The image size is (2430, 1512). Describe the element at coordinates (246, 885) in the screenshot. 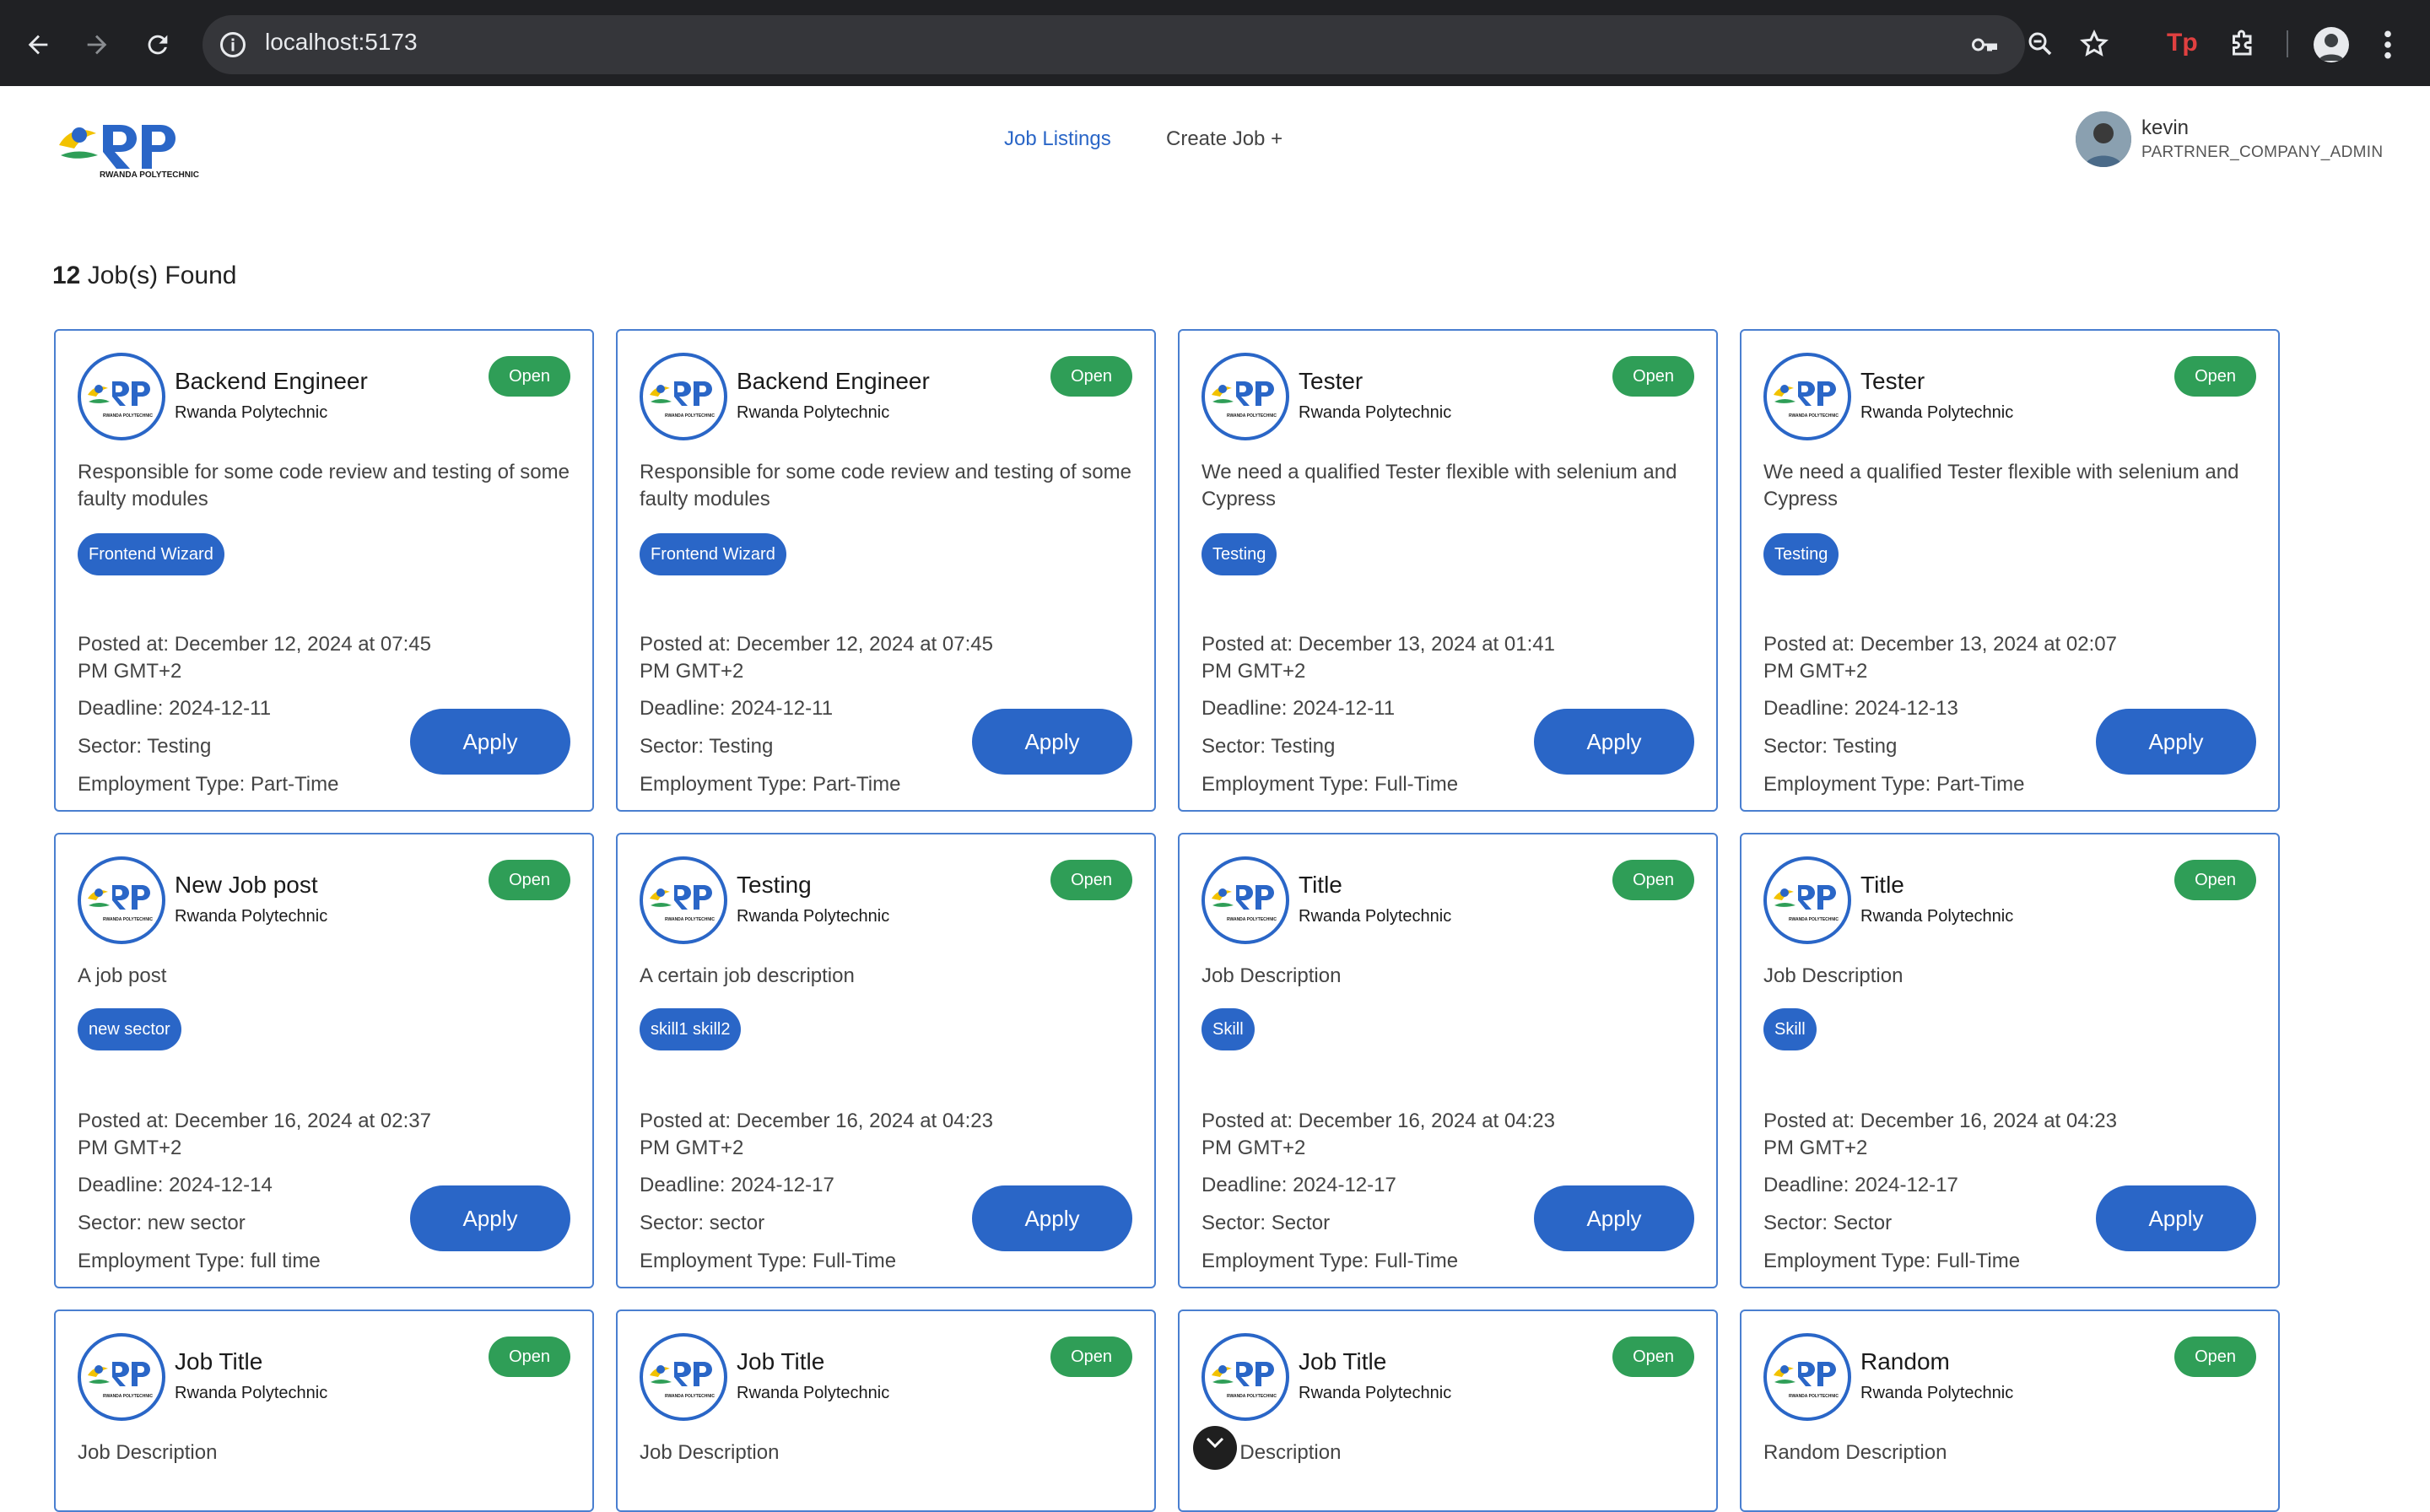

I see `job-title: New Job post` at that location.